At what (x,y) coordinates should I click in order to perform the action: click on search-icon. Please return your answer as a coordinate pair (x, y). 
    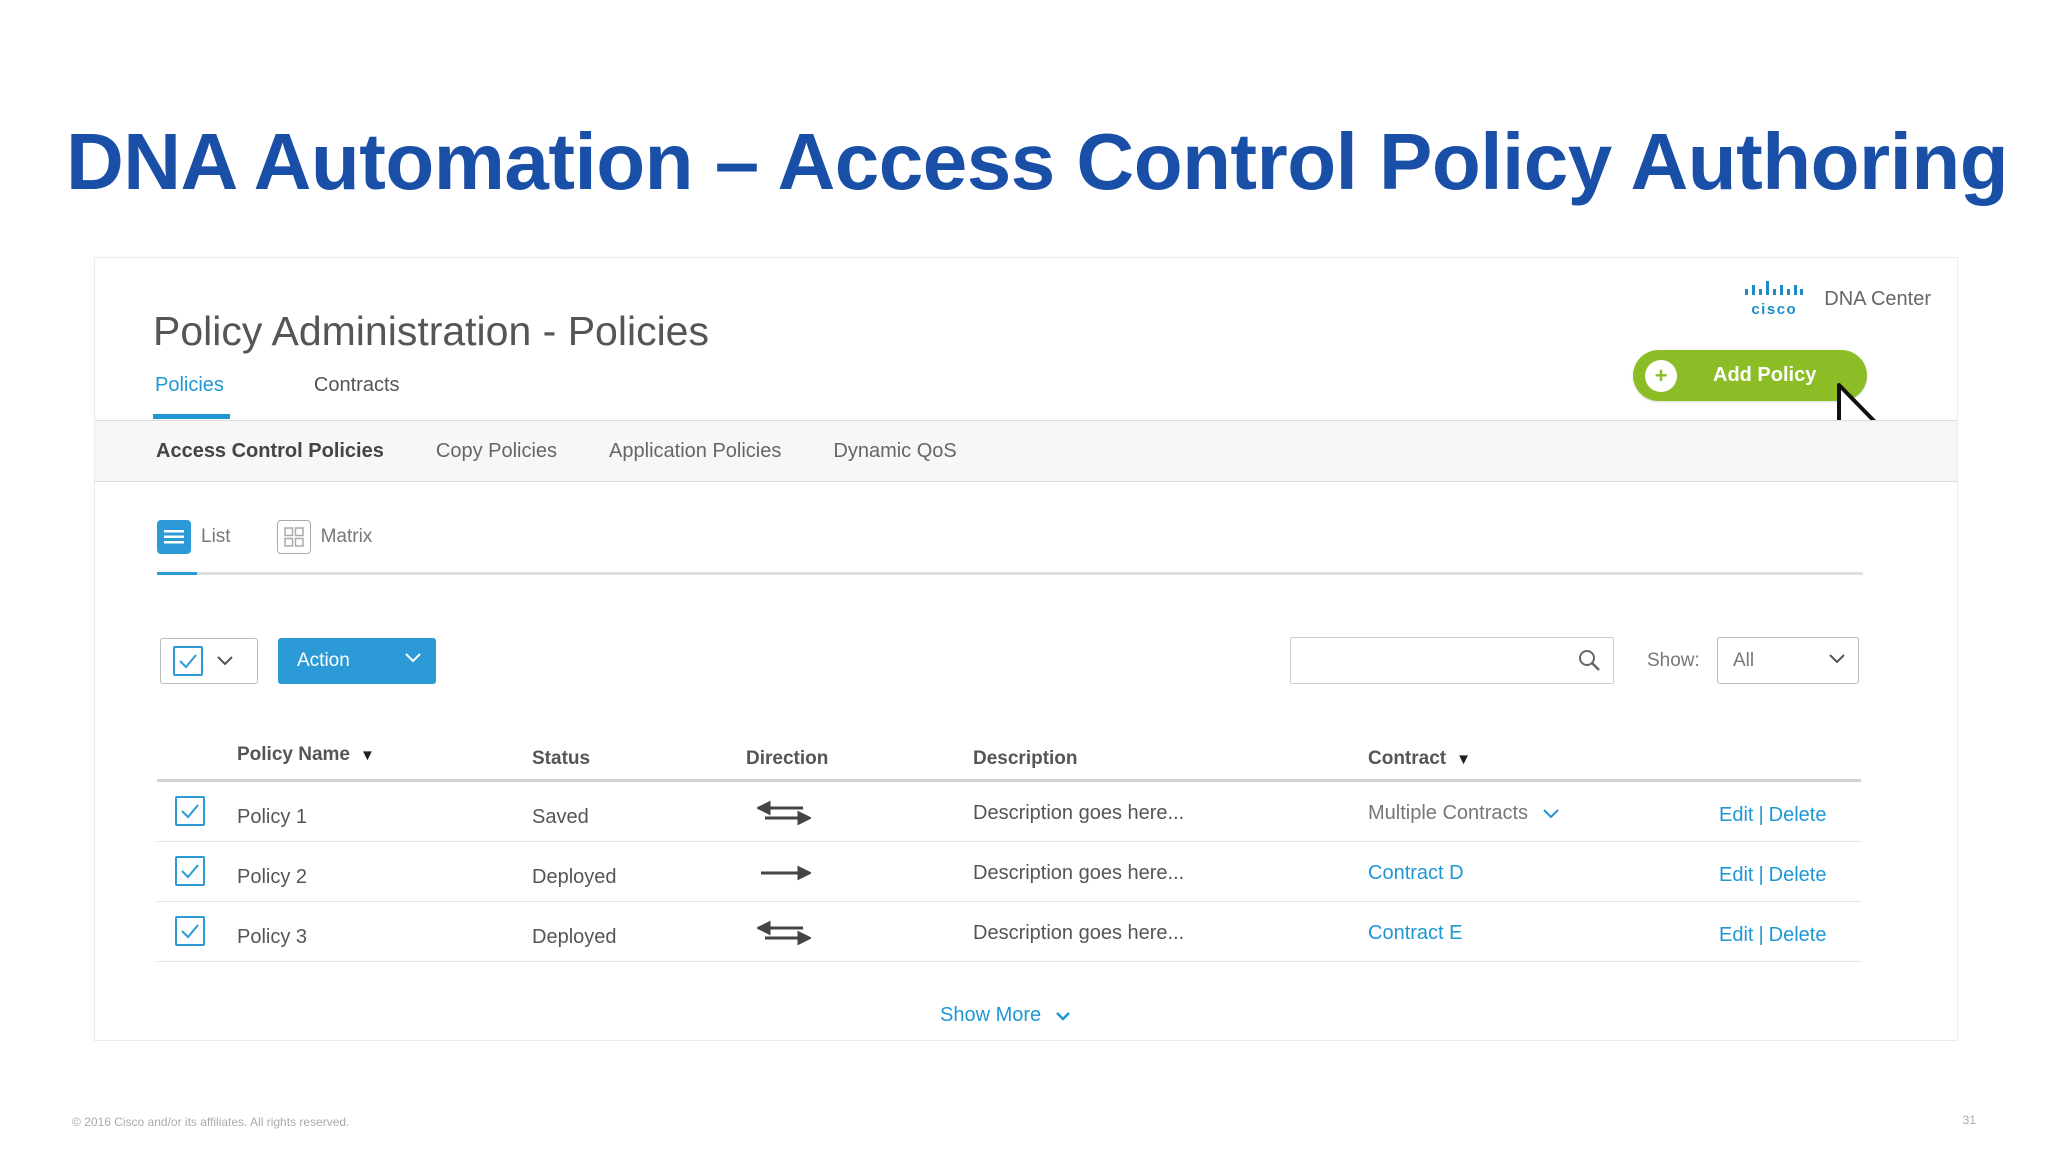
    Looking at the image, I should click on (1589, 660).